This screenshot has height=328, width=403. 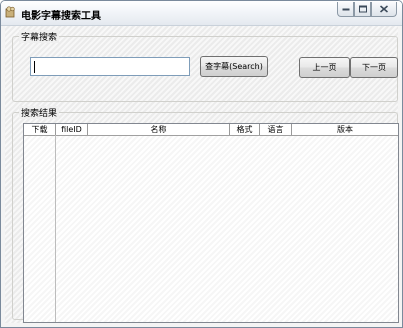 I want to click on window-title: 电影字幕搜索工具, so click(x=61, y=16).